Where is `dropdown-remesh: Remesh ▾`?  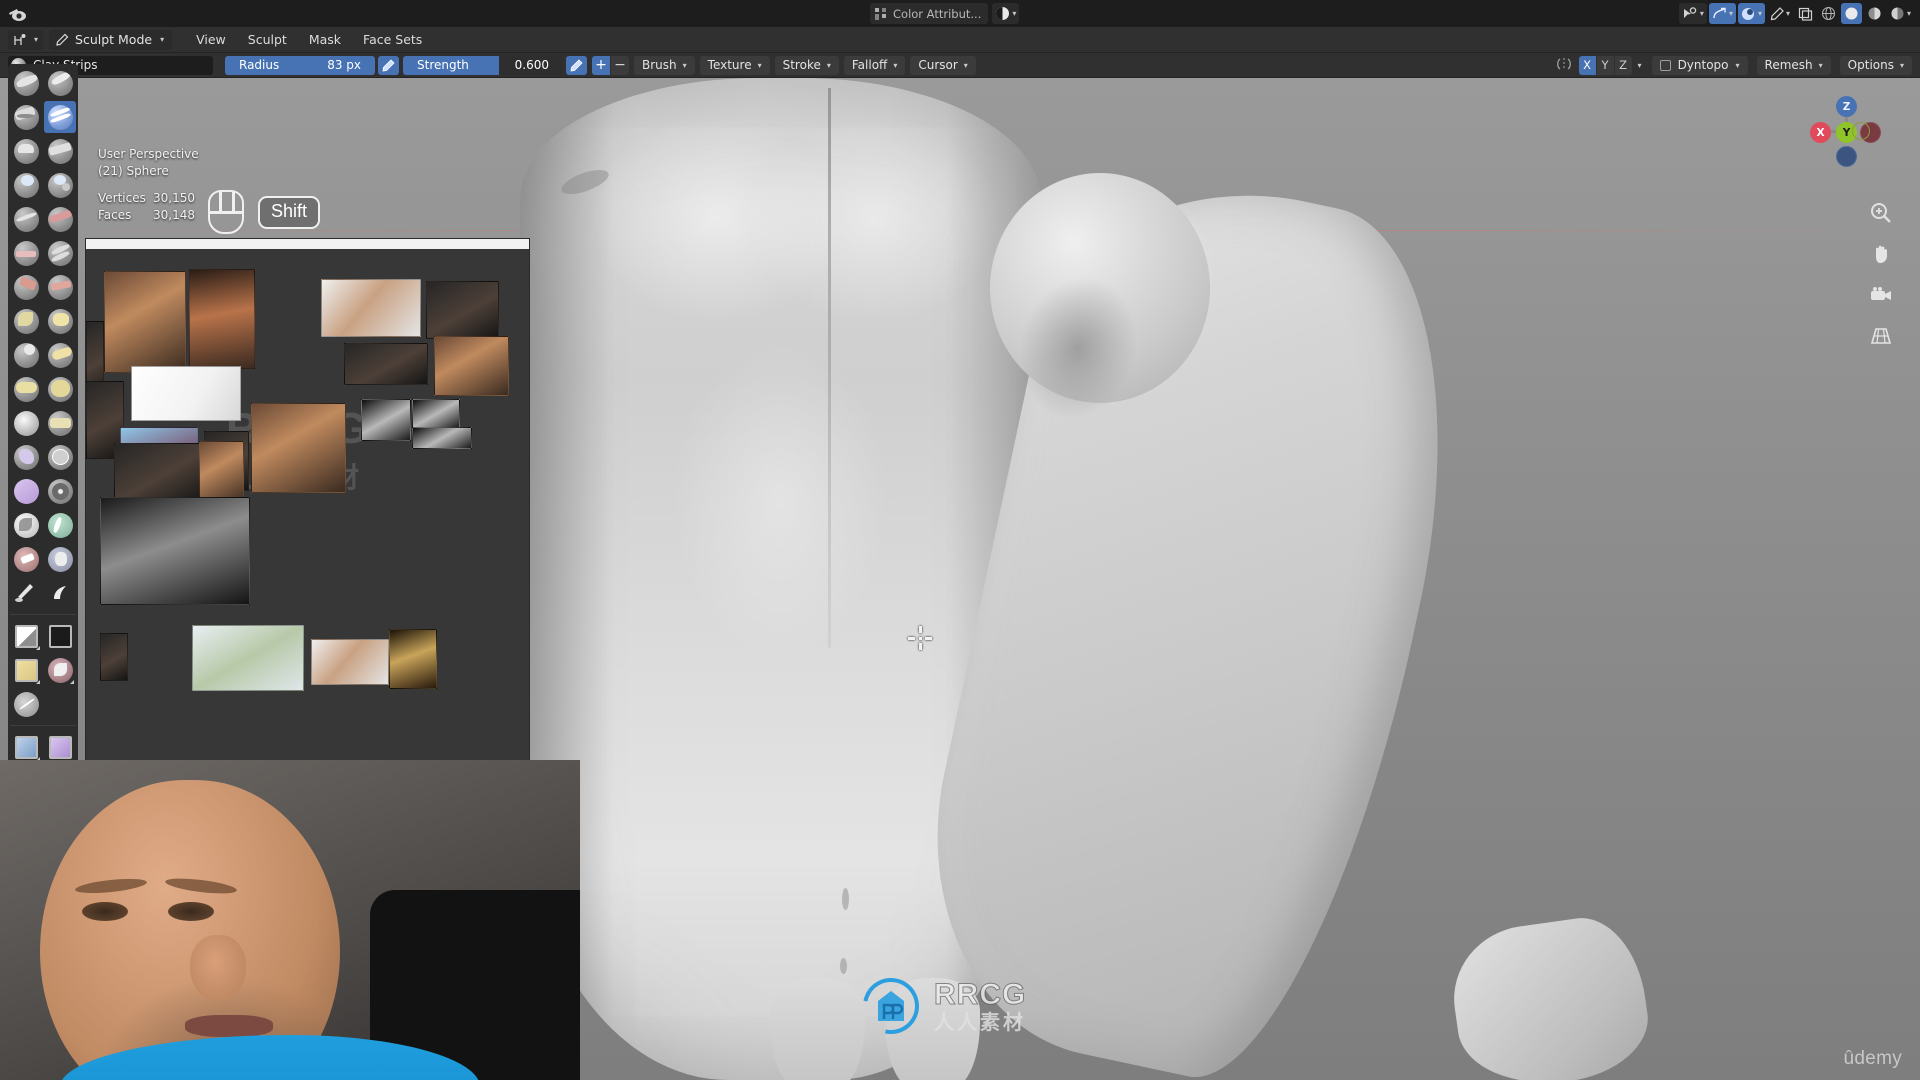 dropdown-remesh: Remesh ▾ is located at coordinates (1793, 65).